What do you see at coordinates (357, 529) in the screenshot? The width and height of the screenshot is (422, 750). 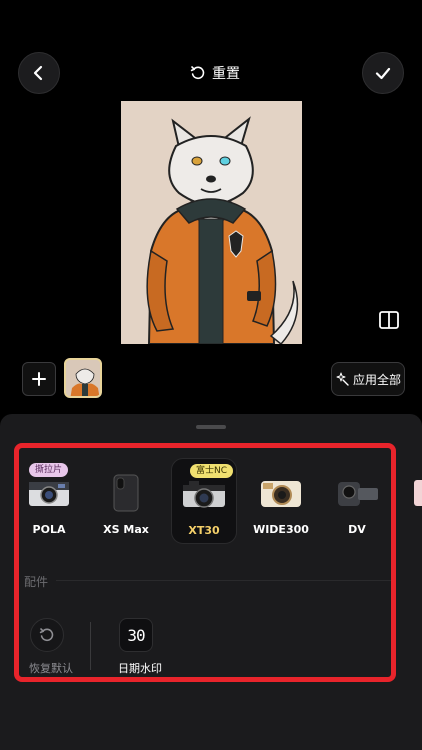 I see `camera-label: DV` at bounding box center [357, 529].